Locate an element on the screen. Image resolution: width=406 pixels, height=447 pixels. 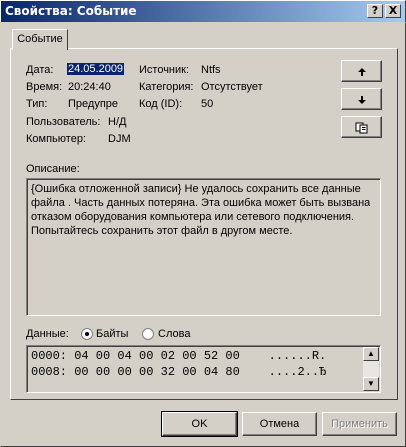
tab-event: Событие is located at coordinates (40, 39).